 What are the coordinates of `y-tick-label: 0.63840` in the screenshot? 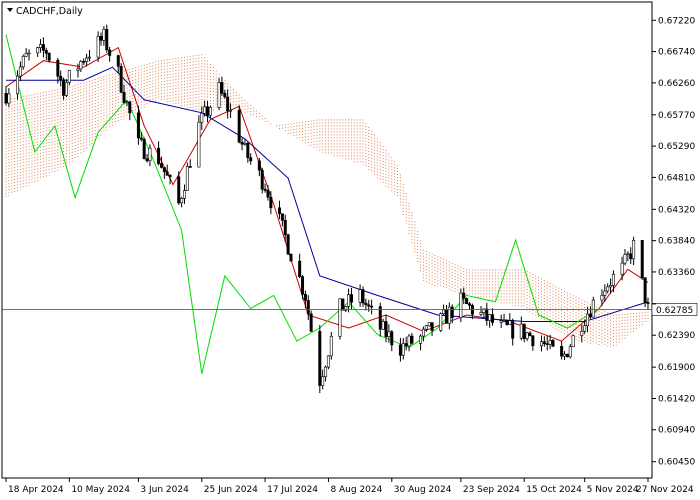 It's located at (676, 242).